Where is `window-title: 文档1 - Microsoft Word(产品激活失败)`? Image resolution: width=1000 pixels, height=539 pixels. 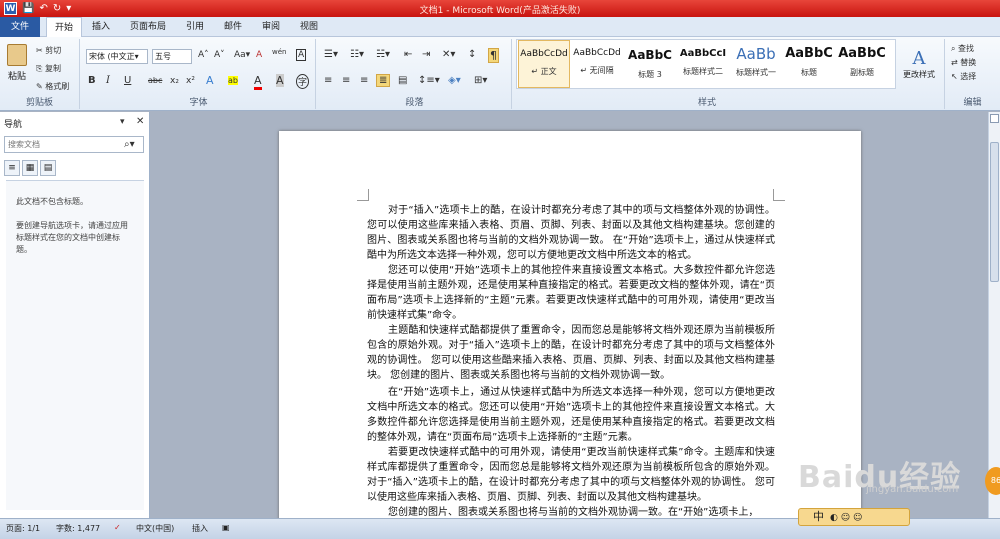
window-title: 文档1 - Microsoft Word(产品激活失败) is located at coordinates (500, 11).